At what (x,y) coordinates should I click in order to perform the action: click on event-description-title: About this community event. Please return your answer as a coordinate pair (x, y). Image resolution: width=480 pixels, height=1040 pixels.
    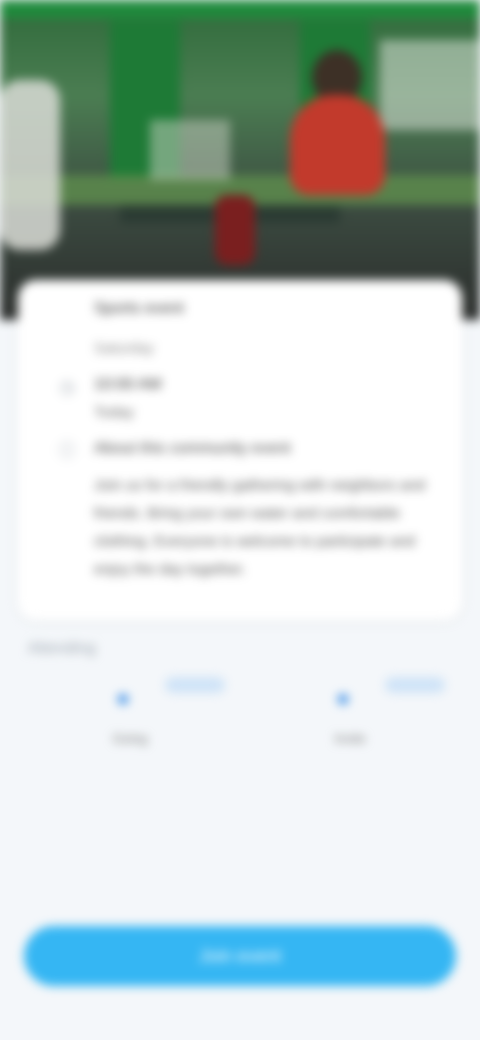
    Looking at the image, I should click on (192, 448).